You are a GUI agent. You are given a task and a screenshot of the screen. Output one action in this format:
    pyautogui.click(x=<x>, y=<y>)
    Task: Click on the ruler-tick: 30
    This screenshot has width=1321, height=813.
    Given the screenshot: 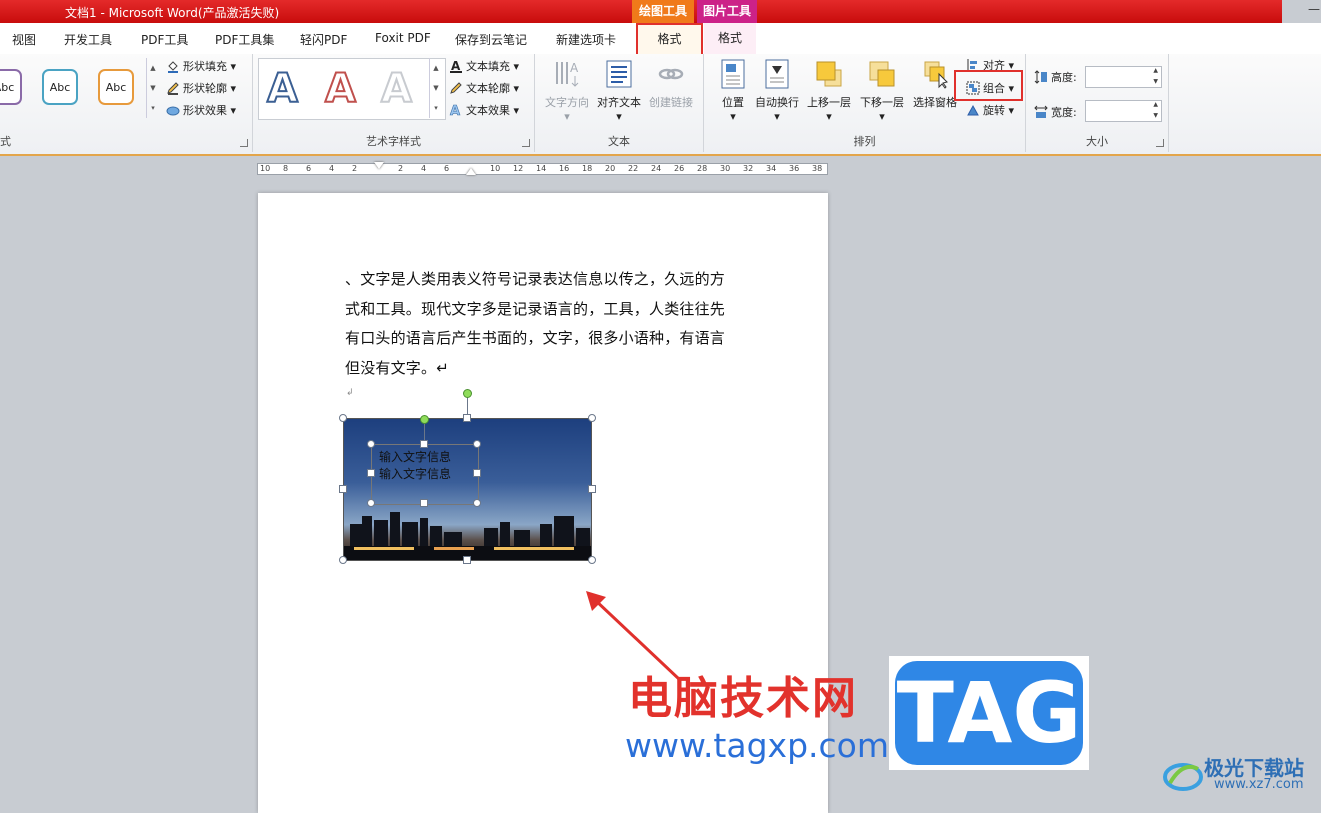 What is the action you would take?
    pyautogui.click(x=725, y=168)
    